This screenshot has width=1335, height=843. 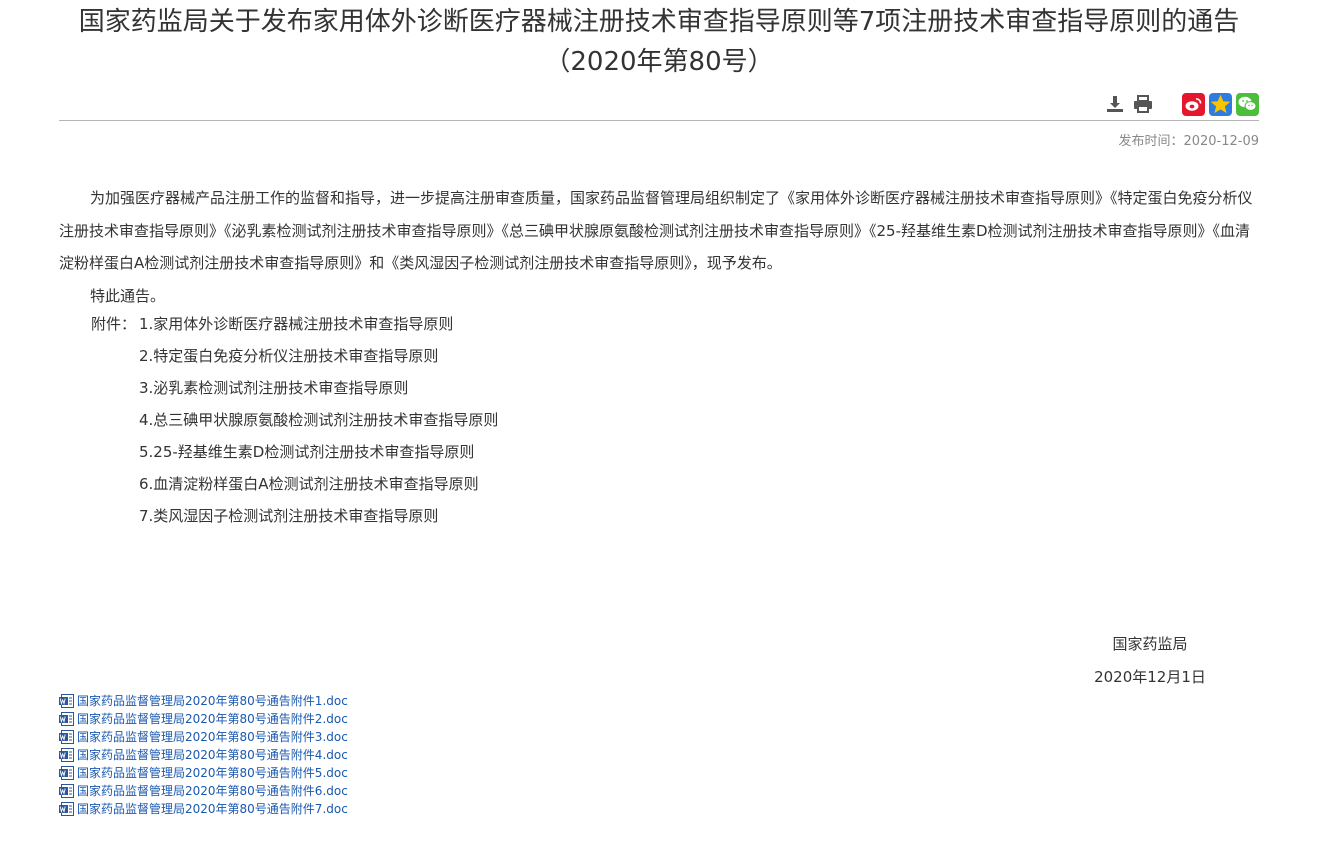 I want to click on file-link-text: 国家药品监督管理局2020年第80号通告附件5.doc, so click(x=212, y=773).